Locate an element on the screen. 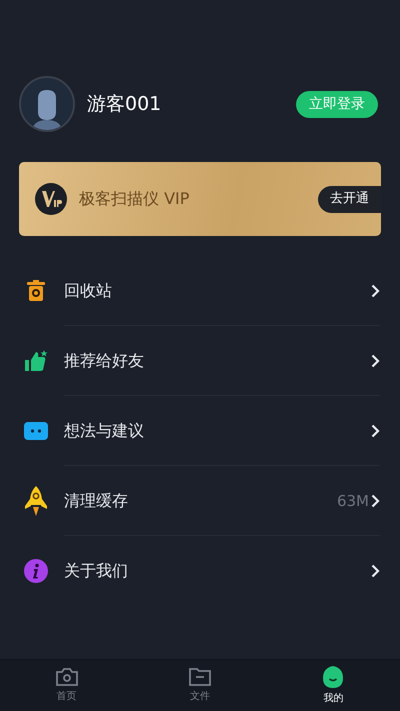 Image resolution: width=400 pixels, height=711 pixels. vip-badge-icon is located at coordinates (51, 199).